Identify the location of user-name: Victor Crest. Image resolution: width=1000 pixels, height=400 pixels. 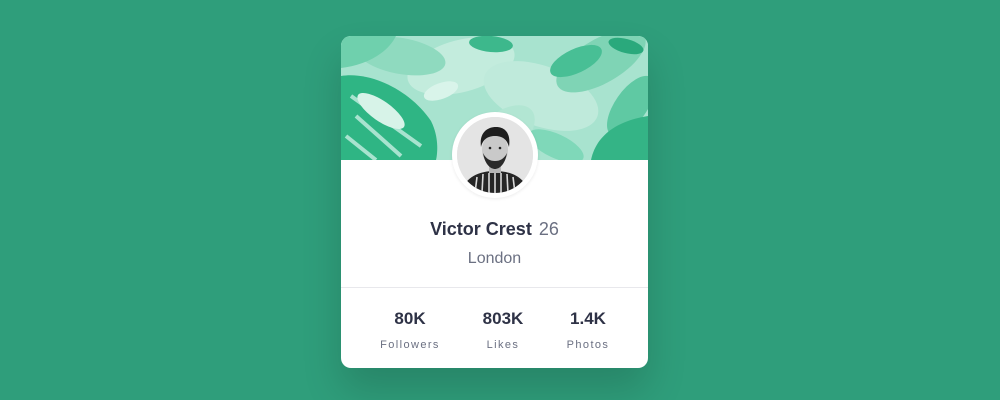
(481, 229).